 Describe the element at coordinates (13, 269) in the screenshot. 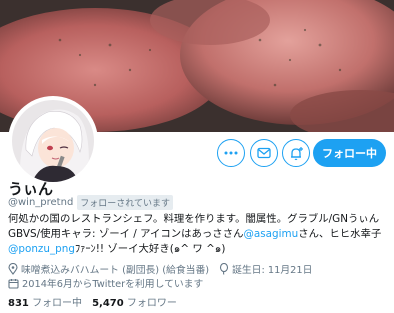

I see `location-pin-icon` at that location.